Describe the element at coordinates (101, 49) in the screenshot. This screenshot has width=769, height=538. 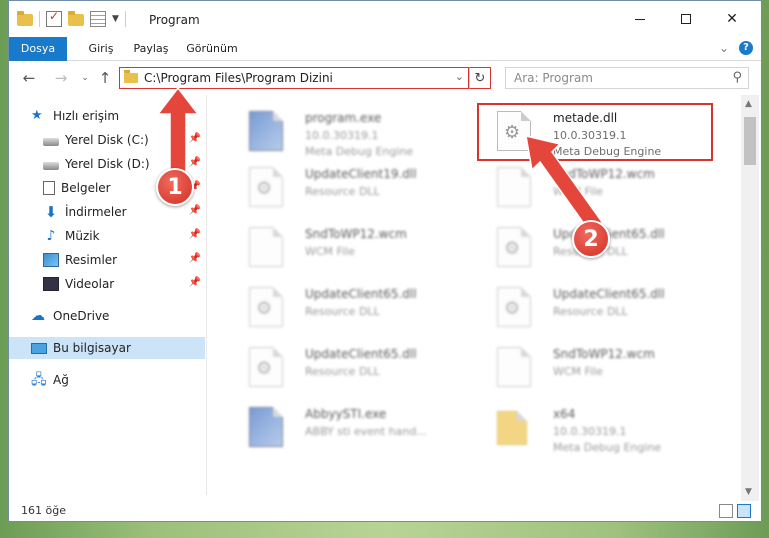
I see `tab-giris: Giriş` at that location.